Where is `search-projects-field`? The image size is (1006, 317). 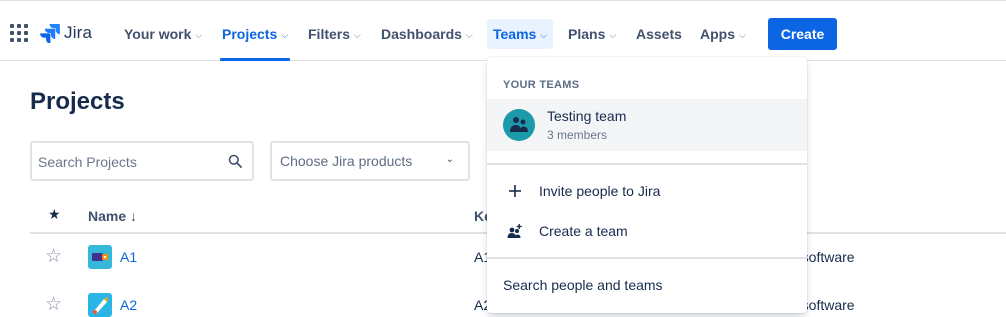 search-projects-field is located at coordinates (142, 161).